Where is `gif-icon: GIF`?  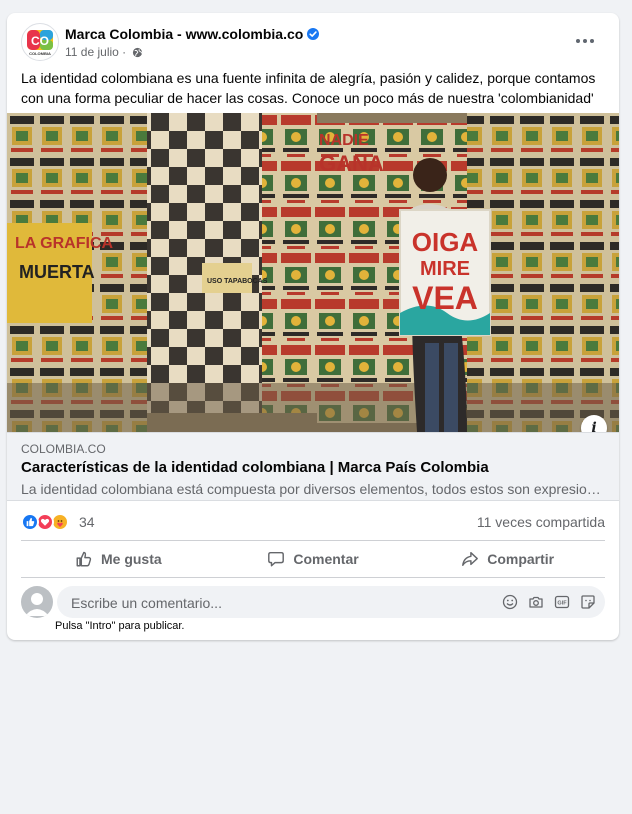 gif-icon: GIF is located at coordinates (562, 602).